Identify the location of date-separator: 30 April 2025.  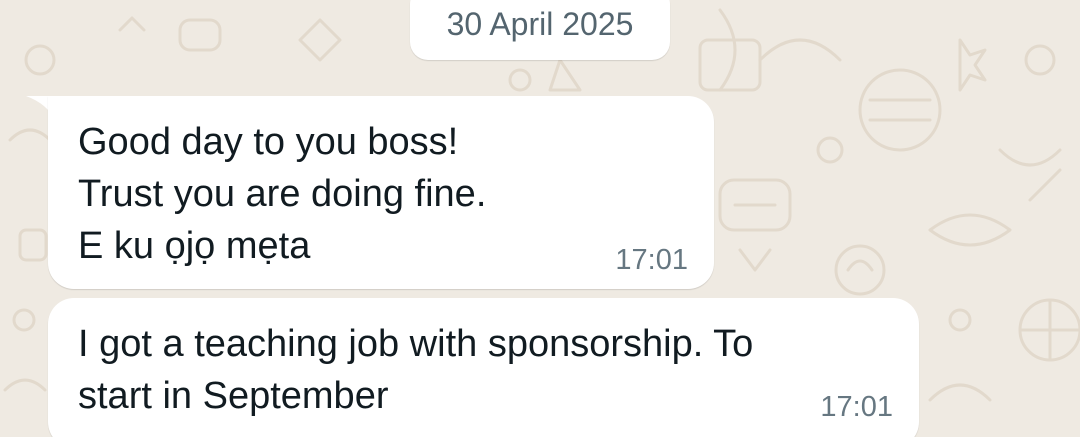
(540, 30).